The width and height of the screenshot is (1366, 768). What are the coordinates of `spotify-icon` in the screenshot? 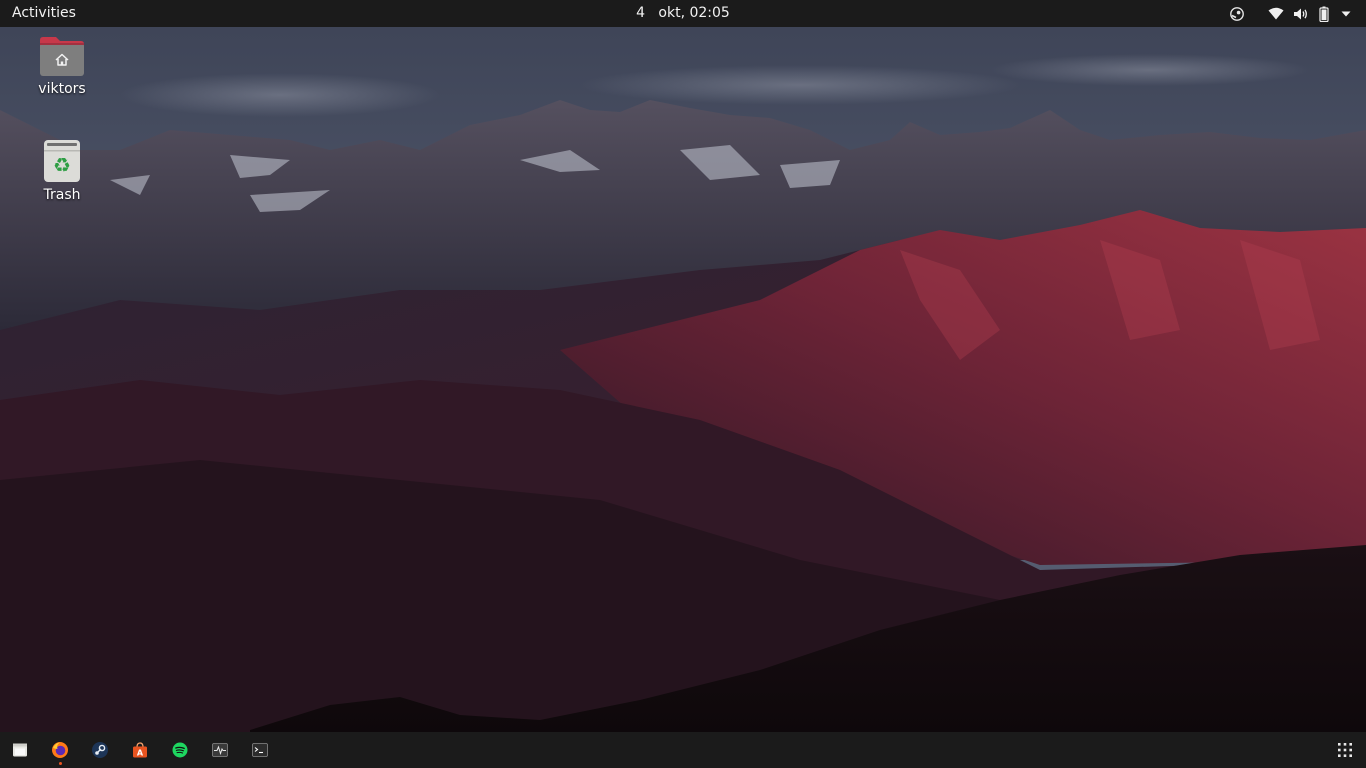 It's located at (180, 750).